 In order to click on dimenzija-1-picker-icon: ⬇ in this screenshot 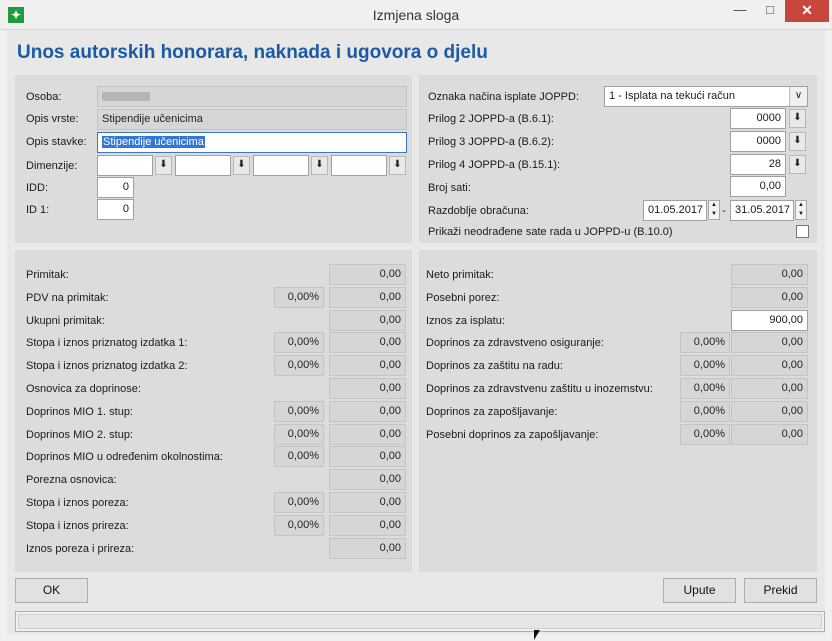, I will do `click(163, 165)`.